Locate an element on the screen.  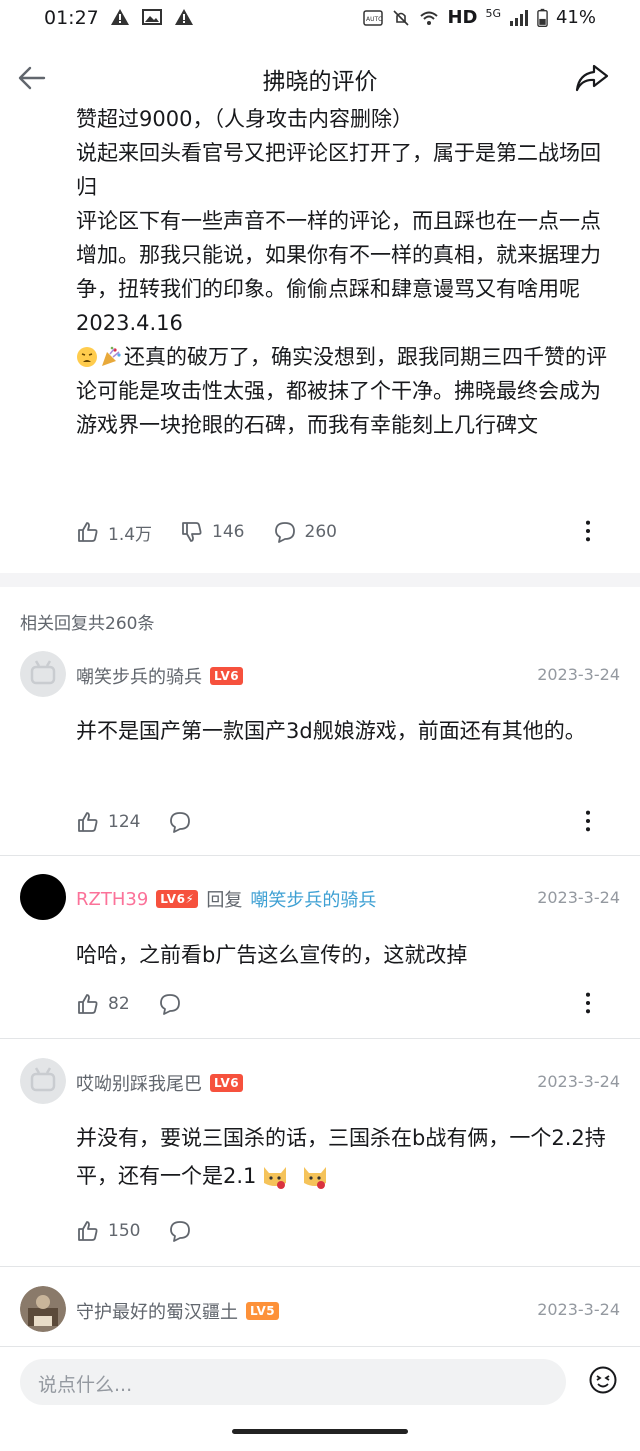
username: 守护最好的蜀汉疆土 is located at coordinates (157, 1311).